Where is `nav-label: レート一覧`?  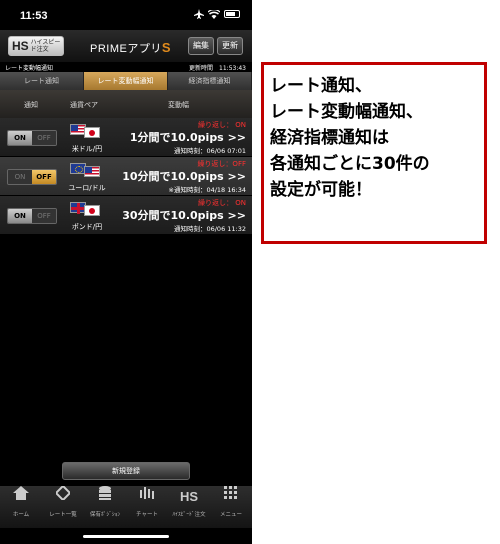
nav-label: レート一覧 is located at coordinates (63, 515).